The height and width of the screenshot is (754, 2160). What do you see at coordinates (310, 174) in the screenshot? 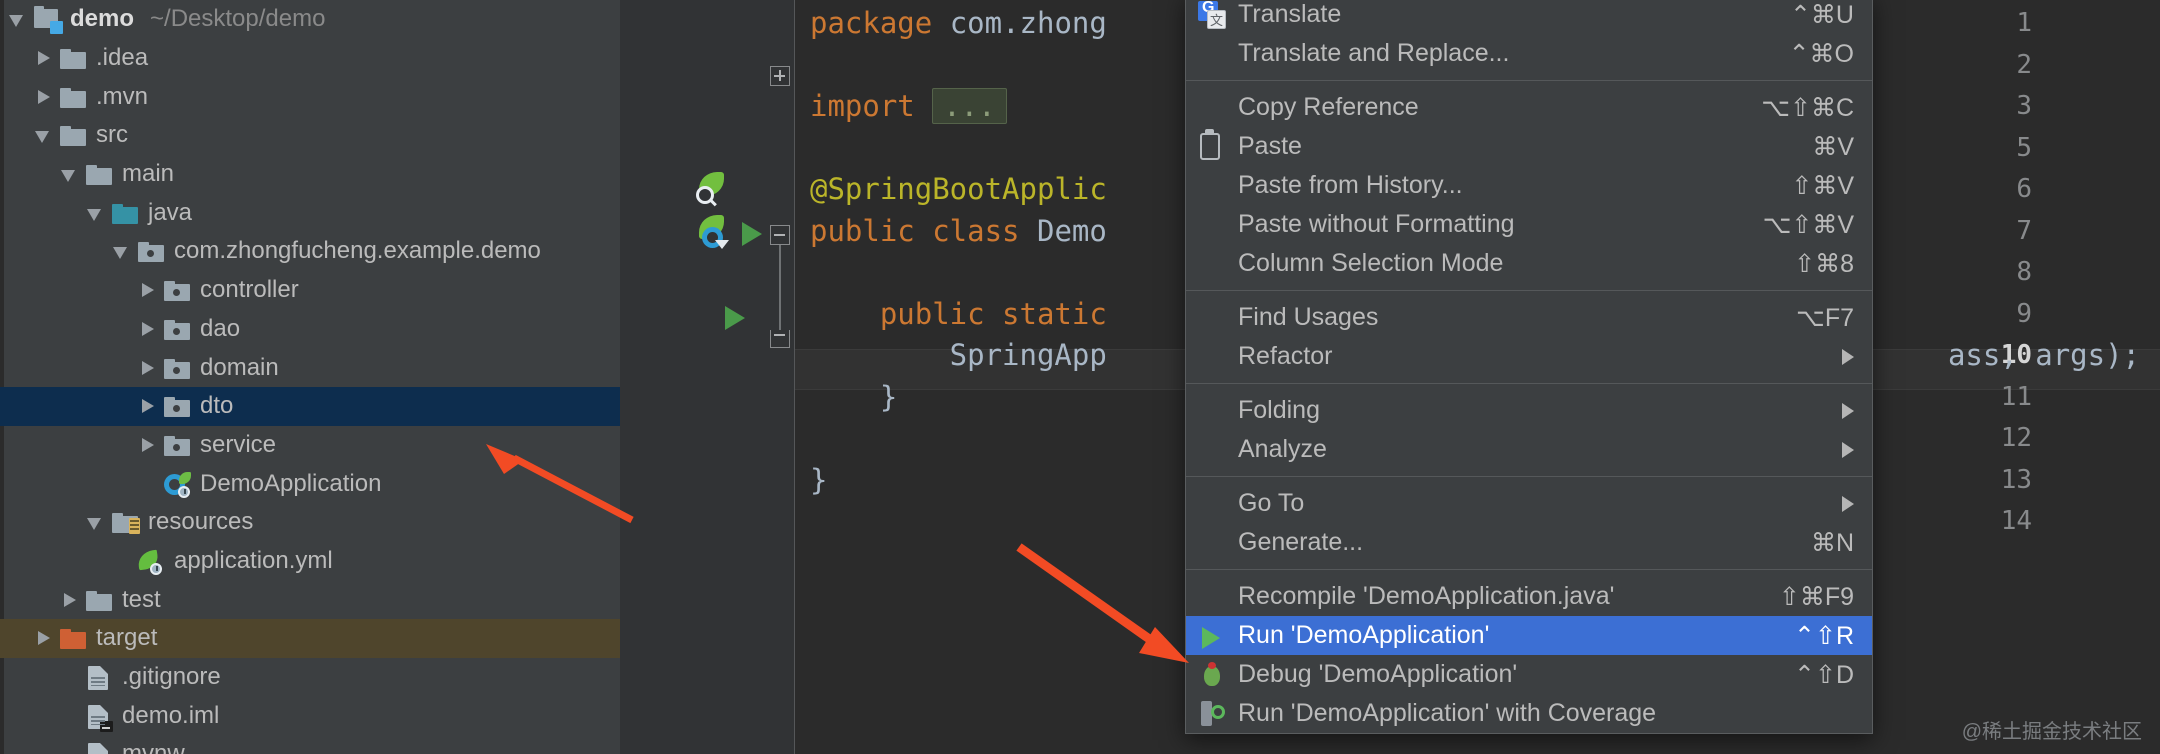
I see `tree-row-main: main` at bounding box center [310, 174].